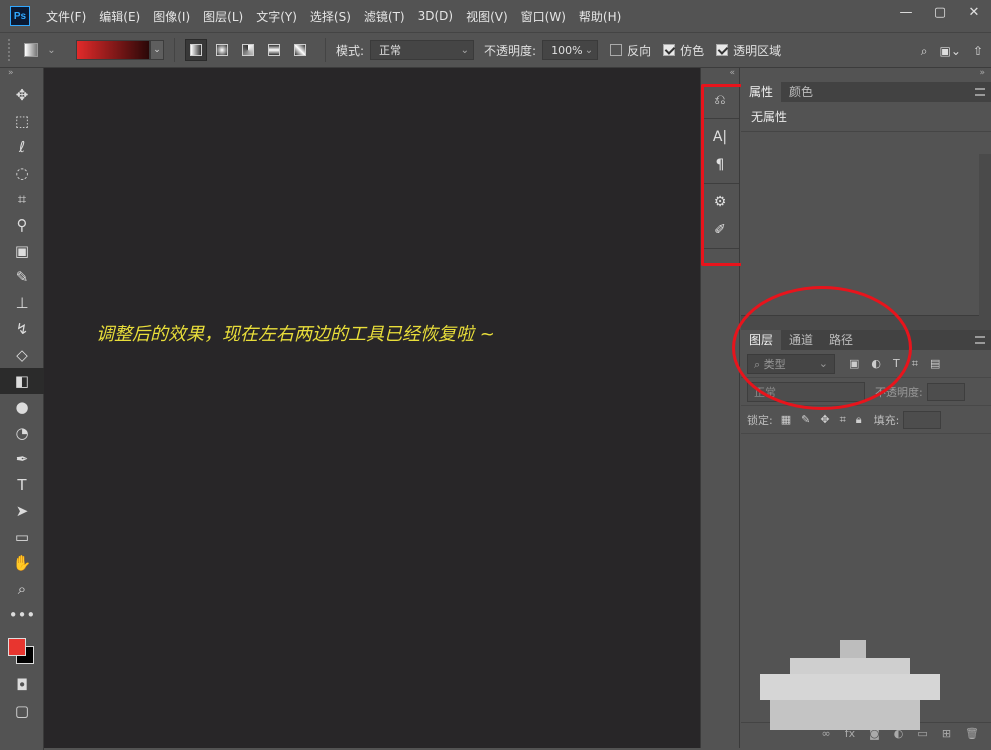  I want to click on gradient-tool-preset-icon, so click(31, 50).